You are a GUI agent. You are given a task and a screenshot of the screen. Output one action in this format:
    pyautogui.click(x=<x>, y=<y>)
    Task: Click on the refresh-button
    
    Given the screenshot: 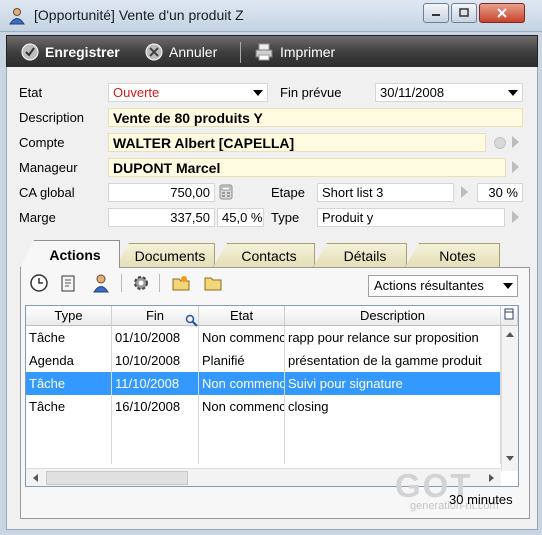 What is the action you would take?
    pyautogui.click(x=141, y=283)
    